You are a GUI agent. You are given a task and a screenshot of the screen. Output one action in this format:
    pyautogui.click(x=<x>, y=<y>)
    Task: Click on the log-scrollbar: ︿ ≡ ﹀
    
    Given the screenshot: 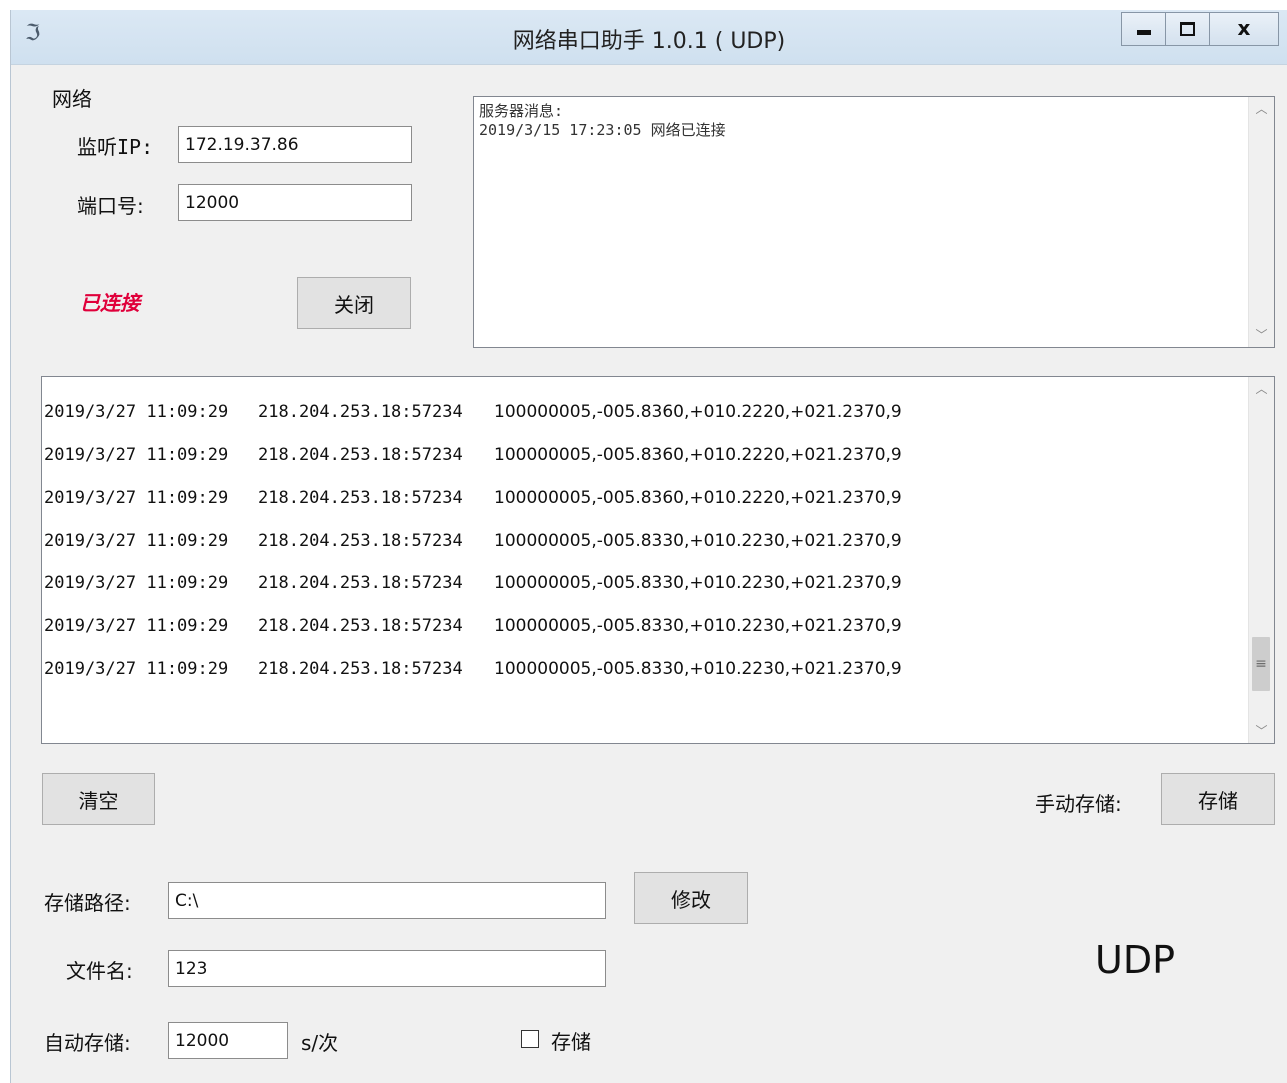 What is the action you would take?
    pyautogui.click(x=1261, y=560)
    